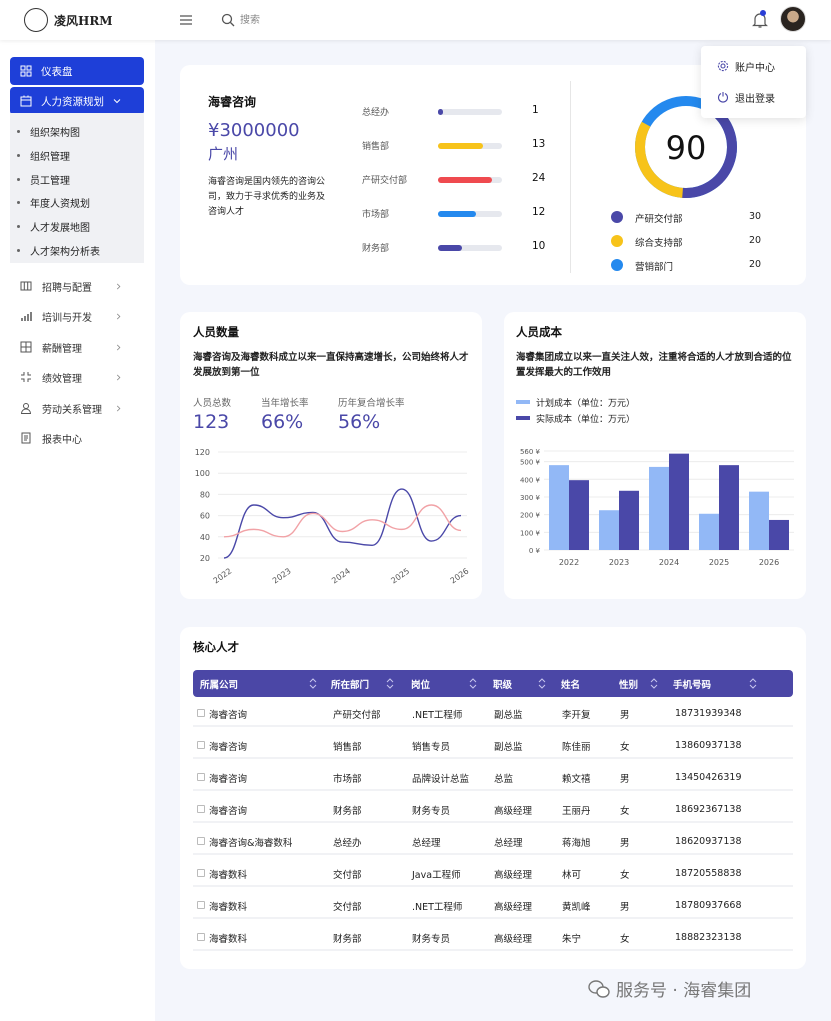 The height and width of the screenshot is (1021, 831). What do you see at coordinates (493, 905) in the screenshot?
I see `table-row: 海睿数科 交付部 .NET工程师 高级经理 黄凯峰 男 18780937668` at bounding box center [493, 905].